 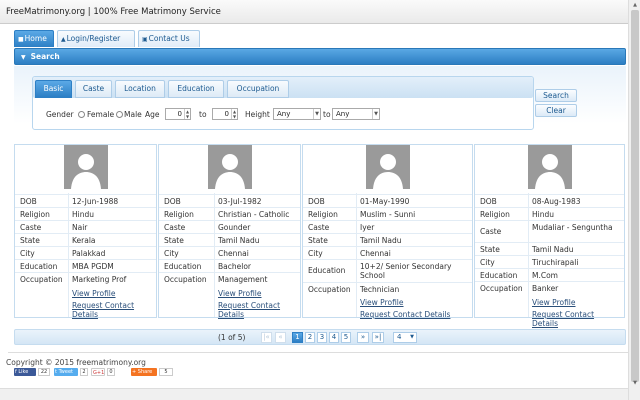 What do you see at coordinates (119, 114) in the screenshot?
I see `gender-male-radio` at bounding box center [119, 114].